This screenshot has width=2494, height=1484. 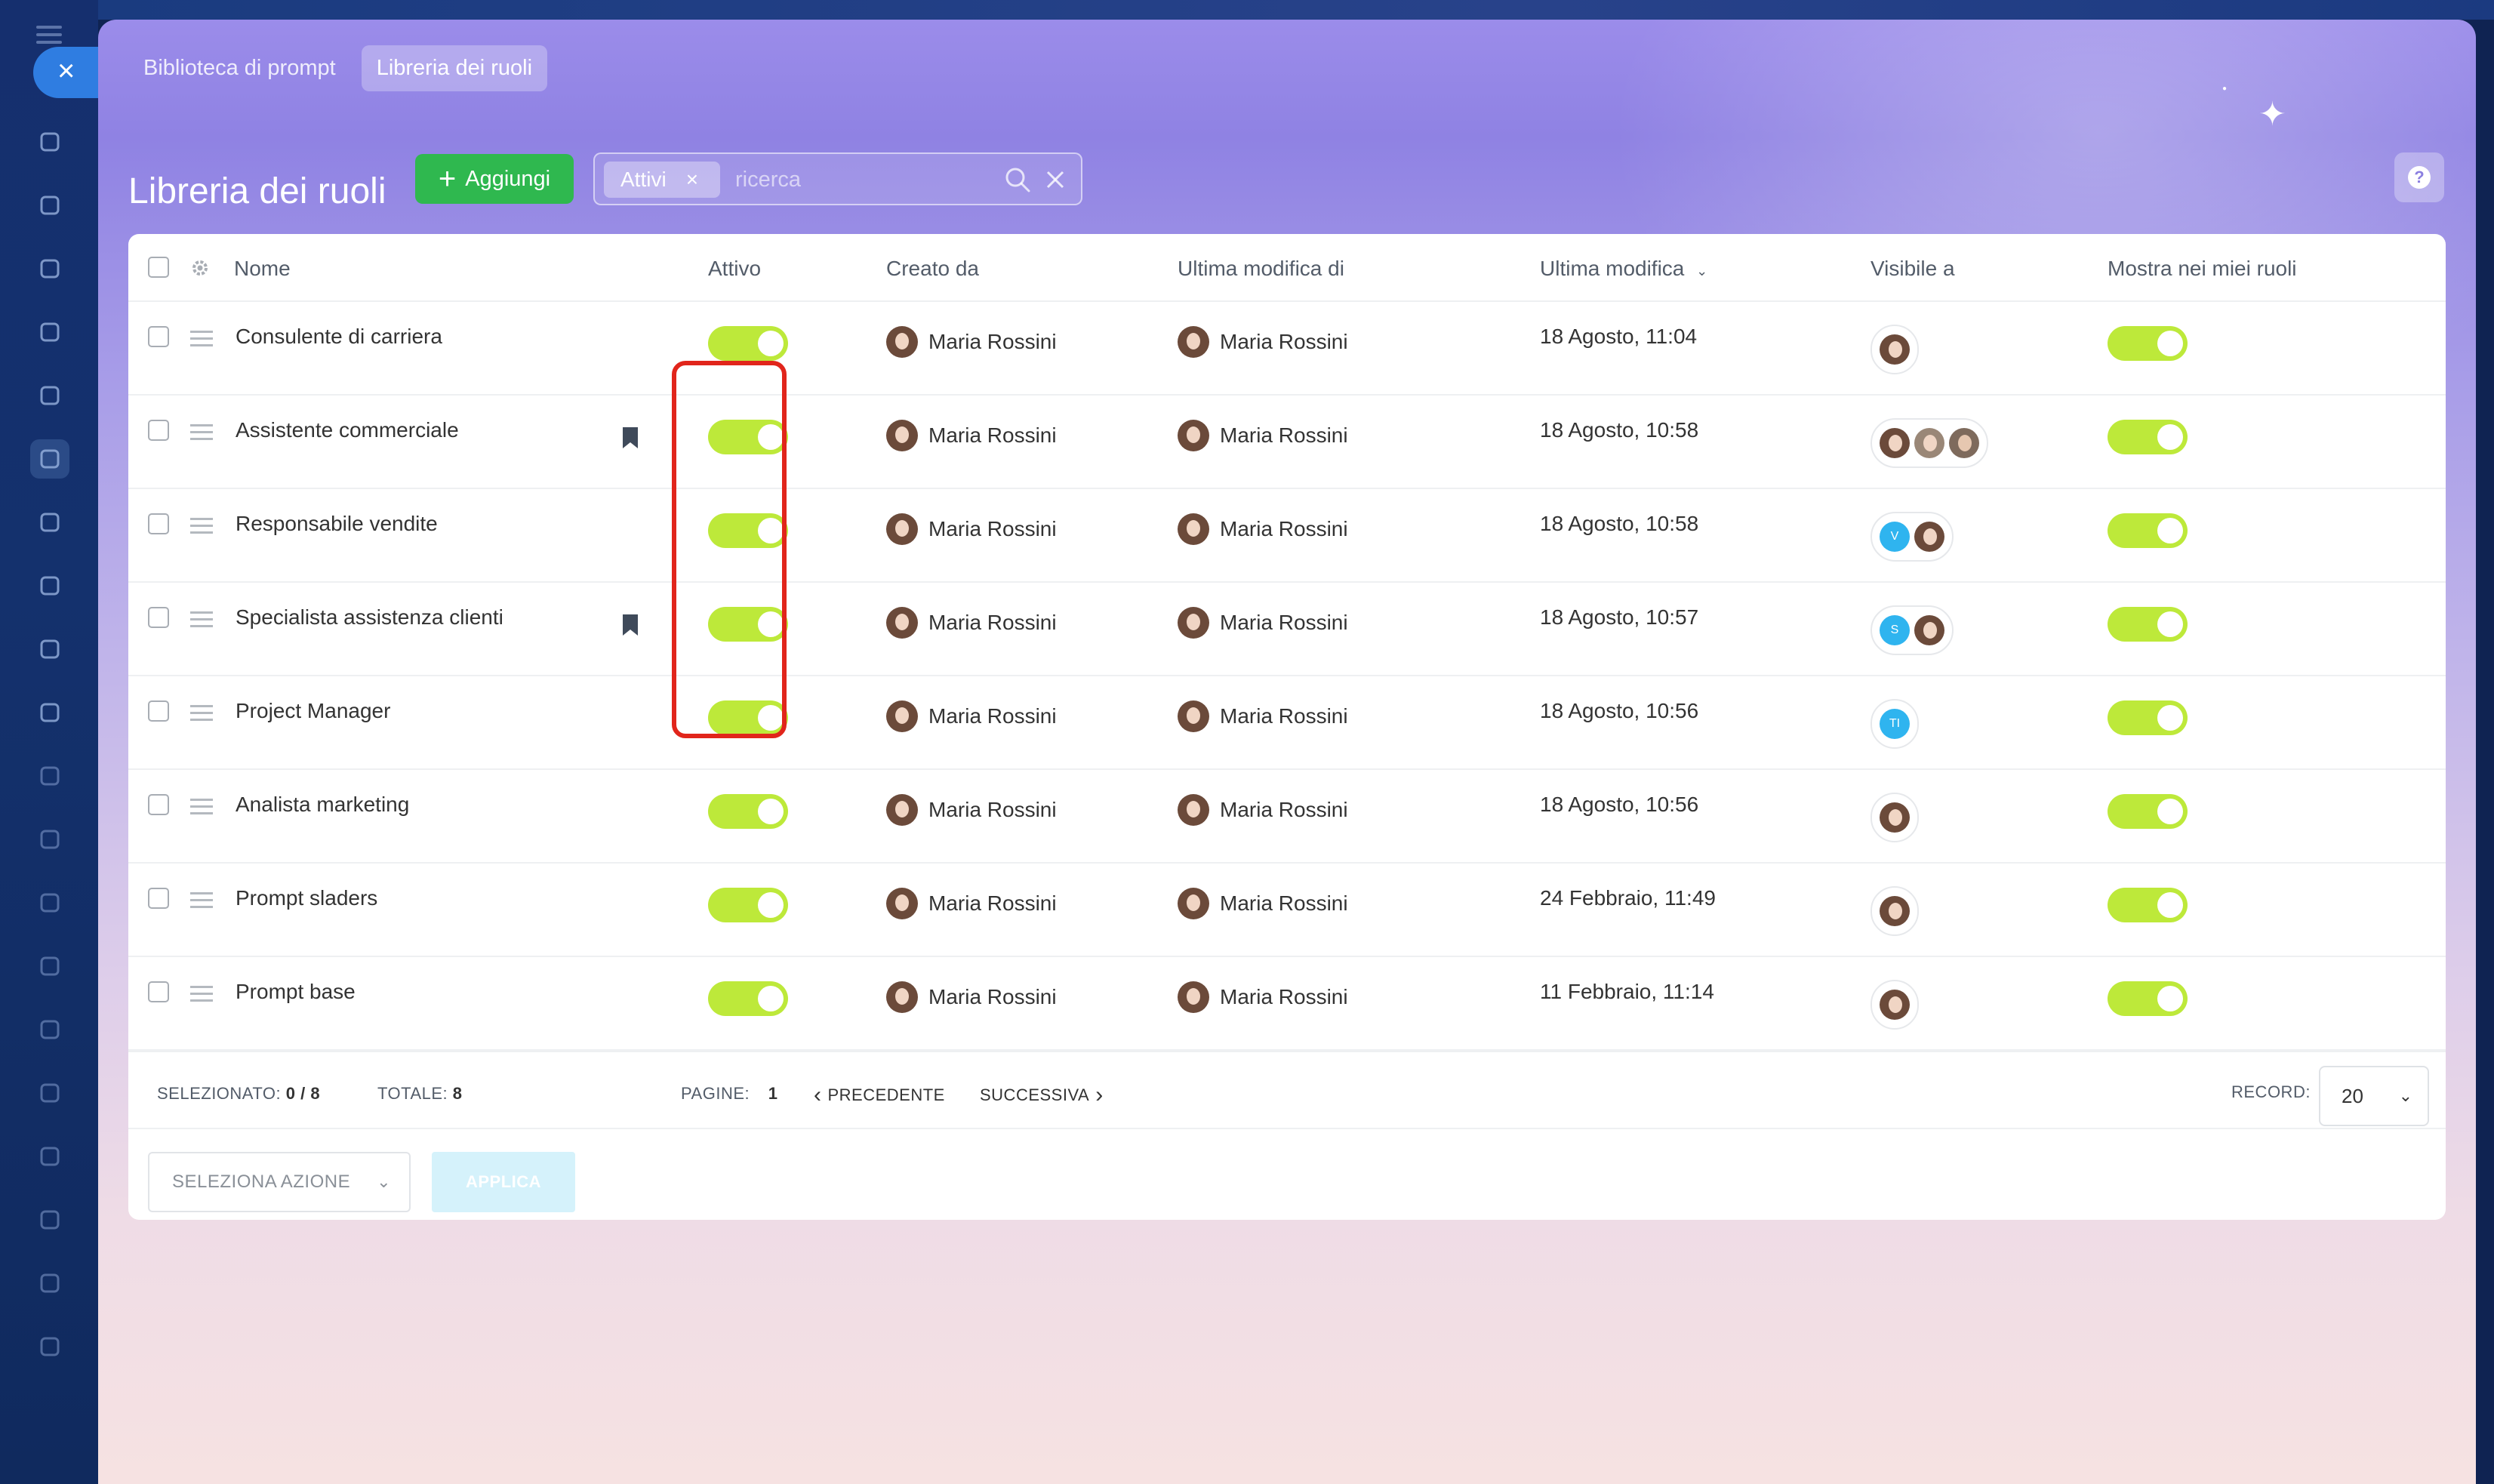 I want to click on visible-to-group: S, so click(x=1913, y=630).